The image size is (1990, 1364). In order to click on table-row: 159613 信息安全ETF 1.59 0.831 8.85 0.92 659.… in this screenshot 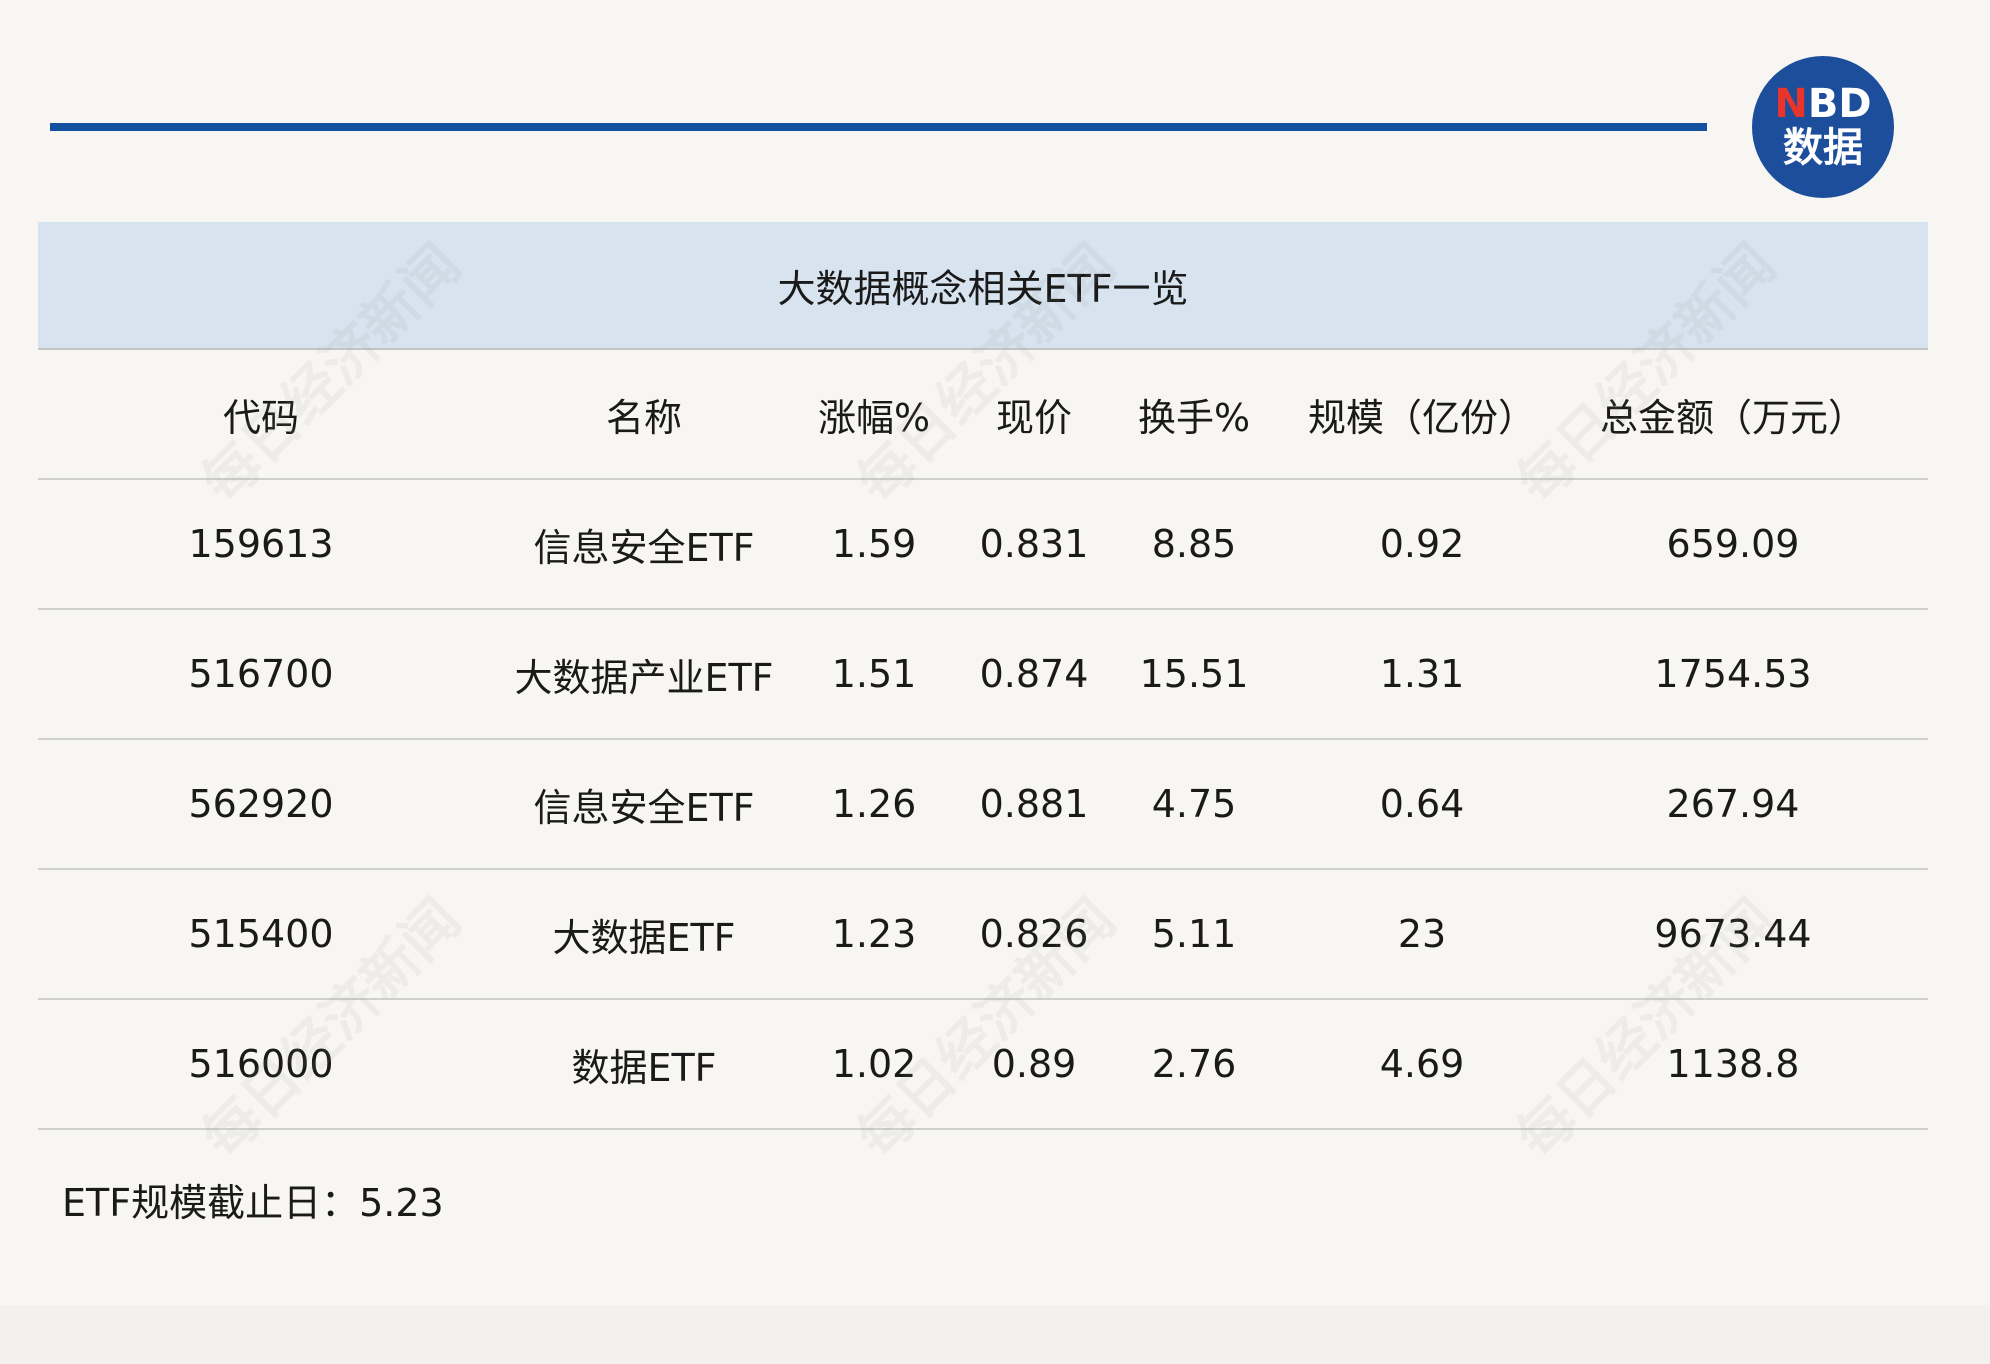, I will do `click(983, 545)`.